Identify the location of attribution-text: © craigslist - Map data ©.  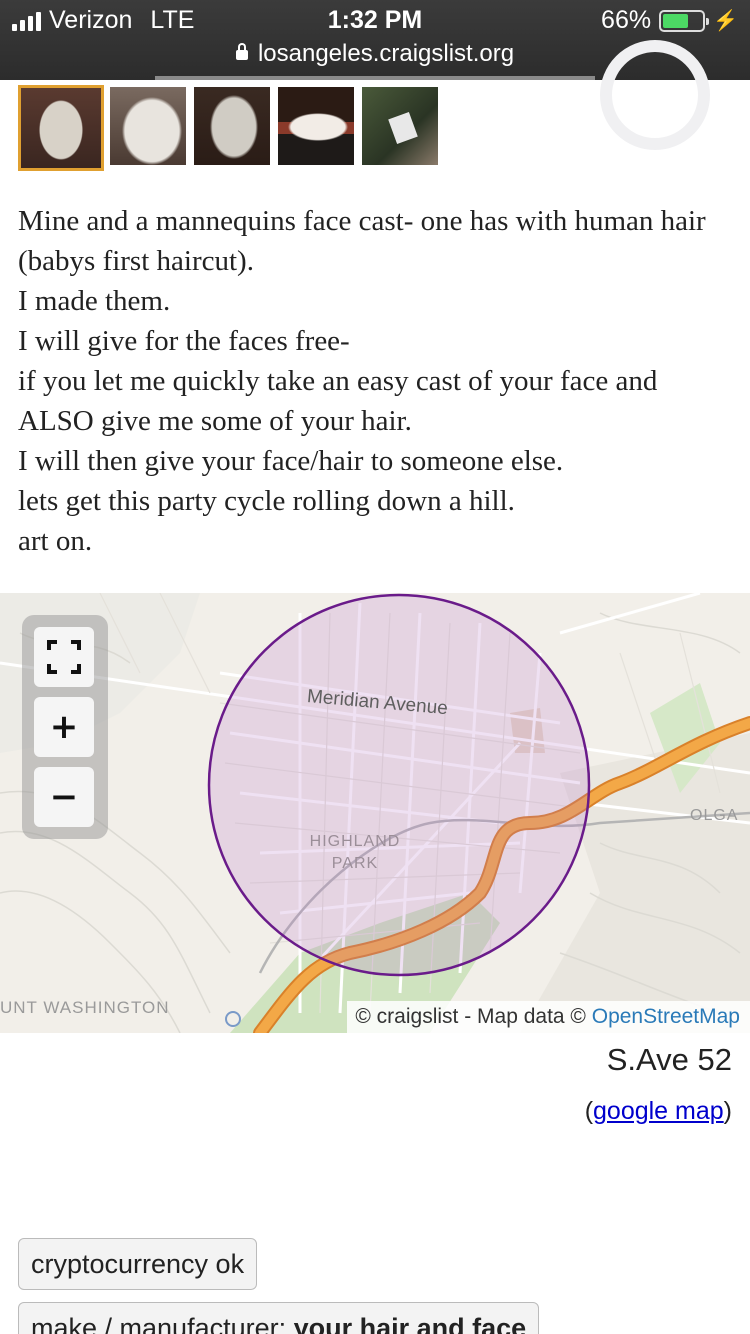
(473, 1016).